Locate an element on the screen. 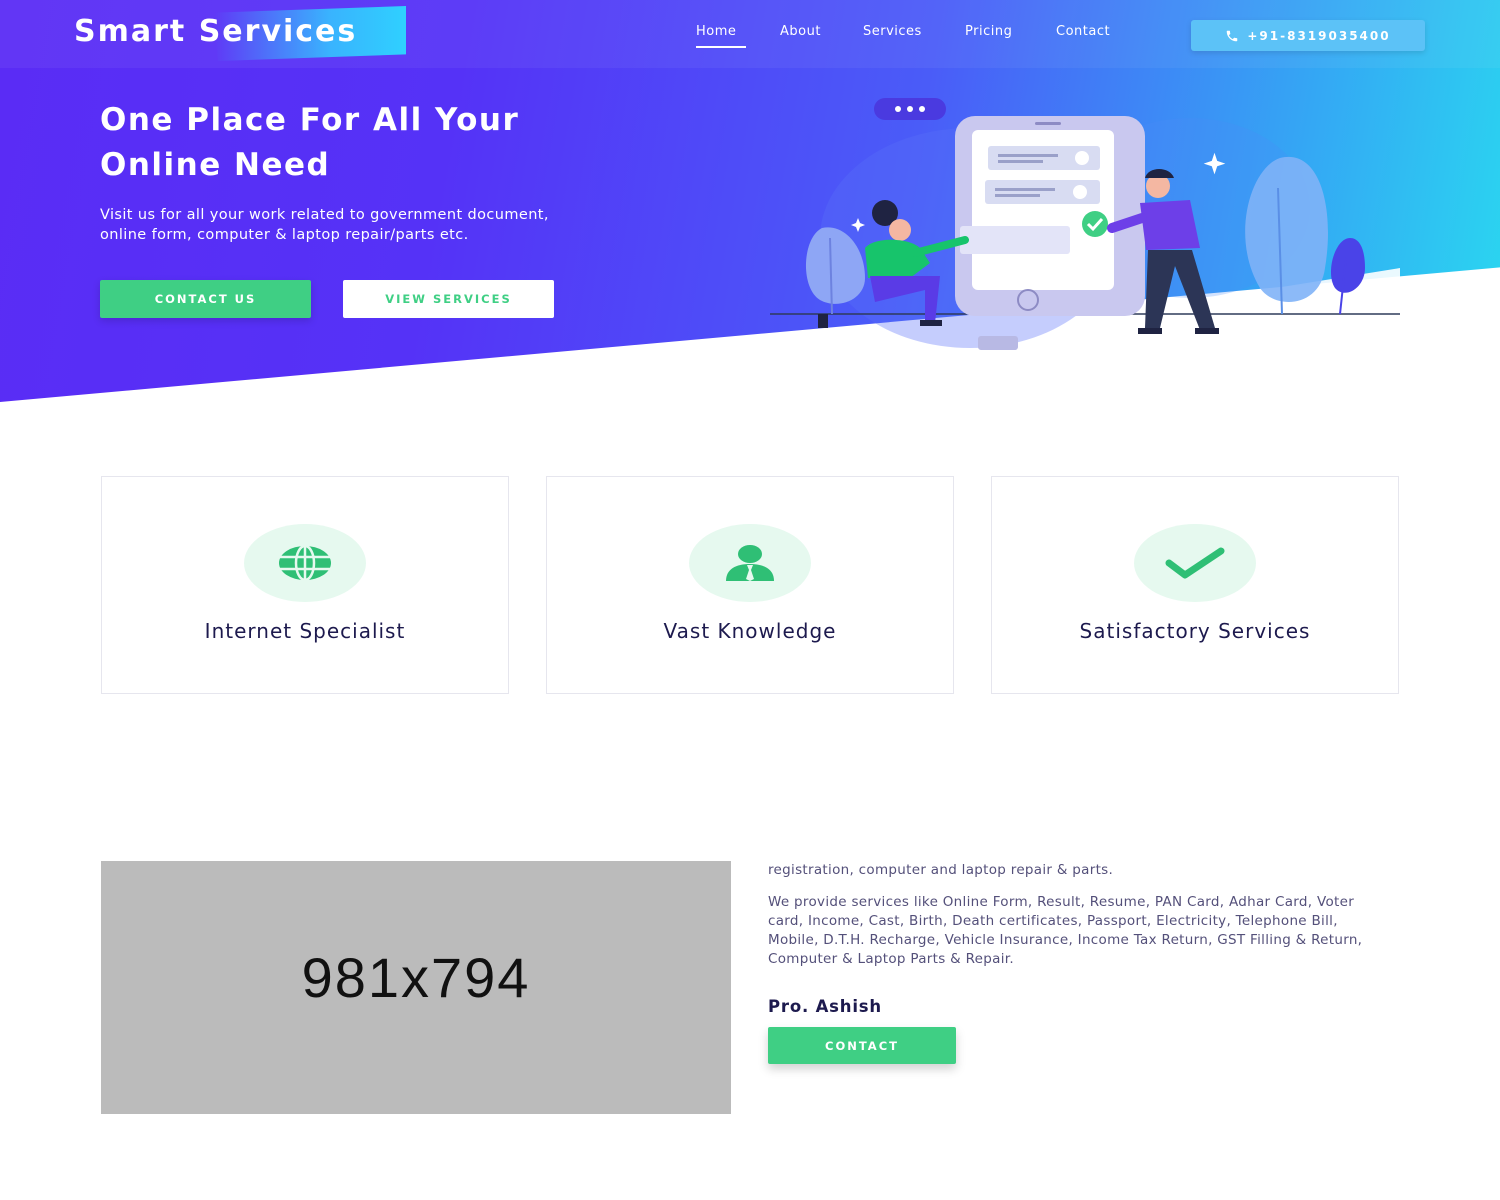 The width and height of the screenshot is (1500, 1200). placeholder-dimensions: 981x794 is located at coordinates (416, 977).